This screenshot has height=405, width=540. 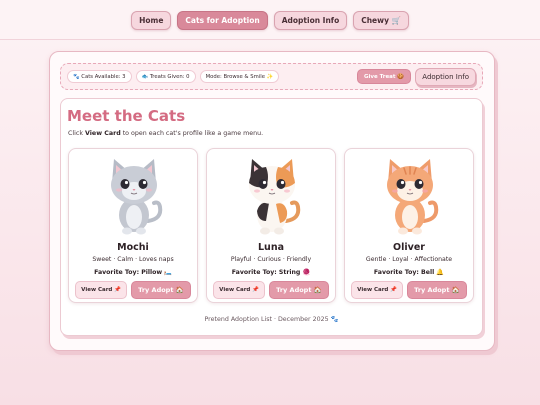 I want to click on nav-home-button: Home, so click(x=151, y=20).